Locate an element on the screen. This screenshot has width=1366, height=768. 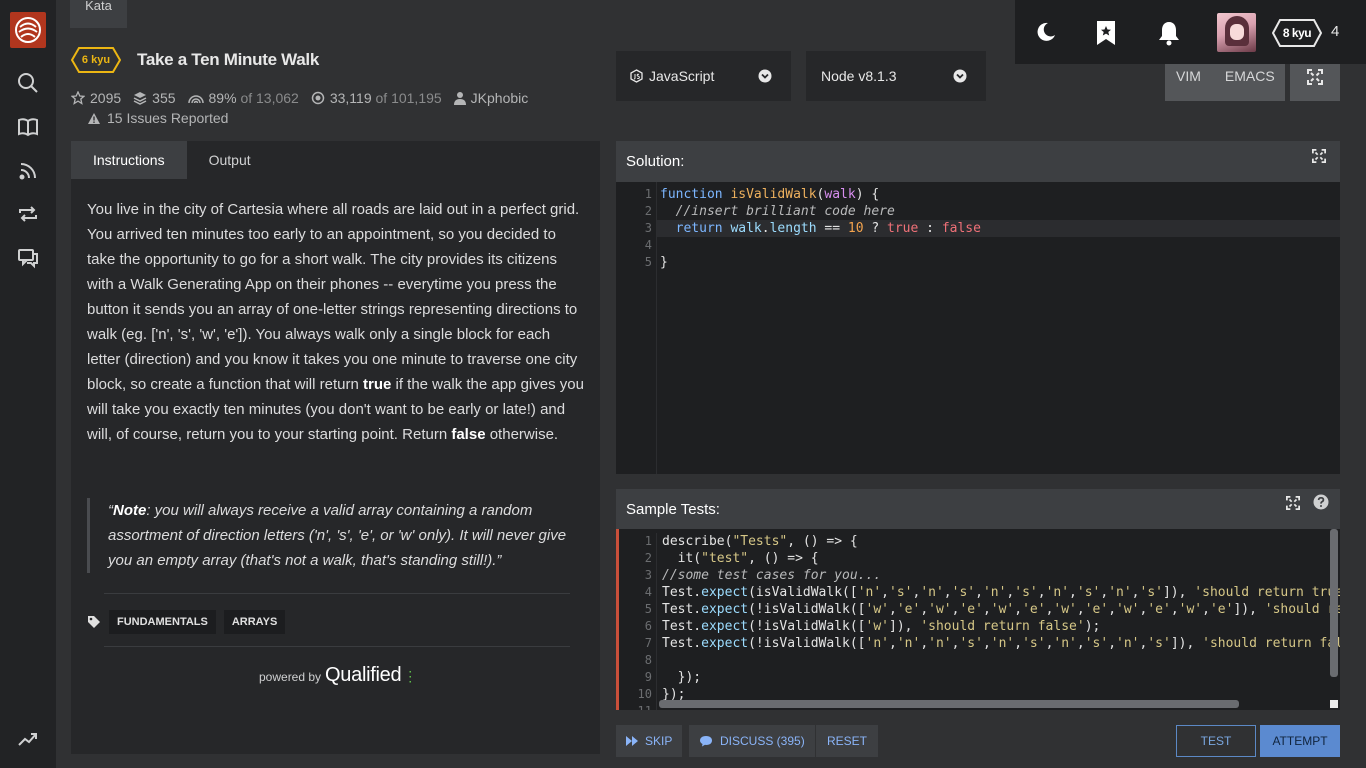
sample-tests-title: Sample Tests: is located at coordinates (673, 509).